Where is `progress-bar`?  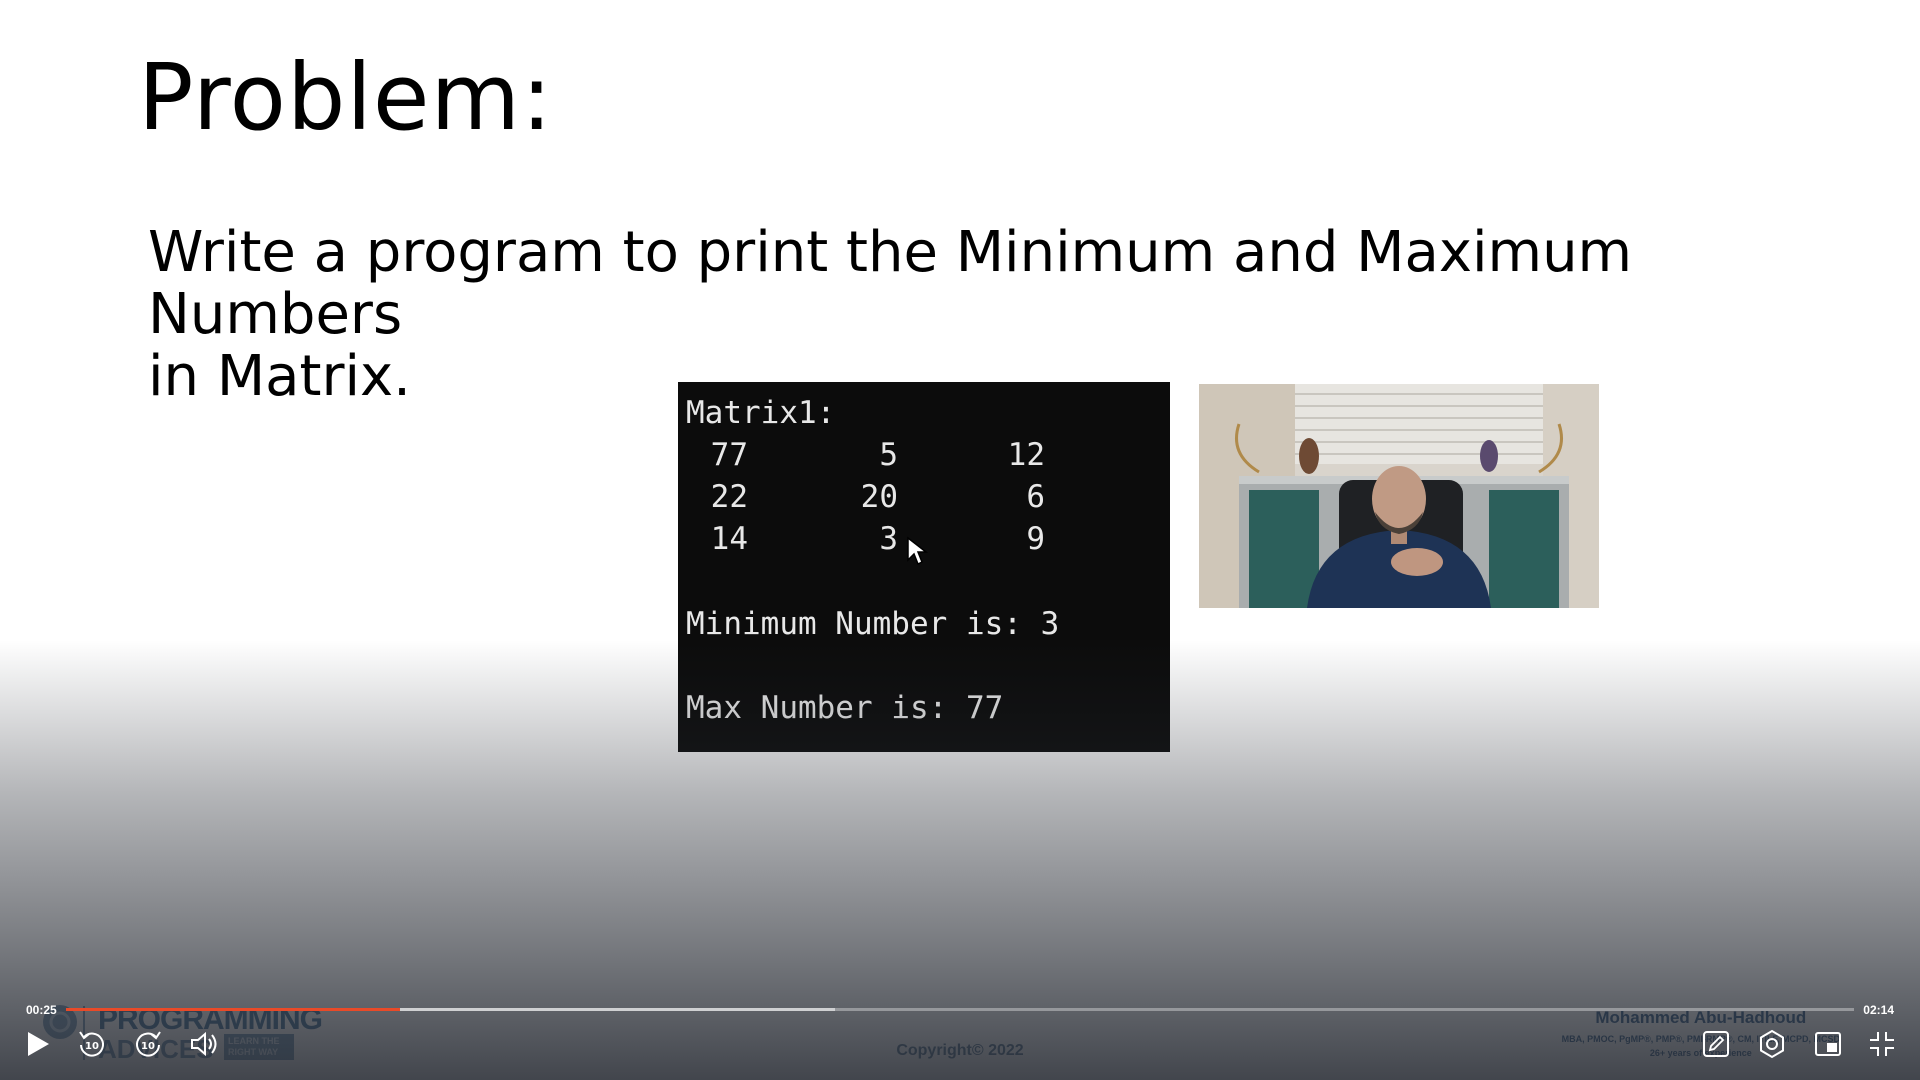
progress-bar is located at coordinates (960, 1009).